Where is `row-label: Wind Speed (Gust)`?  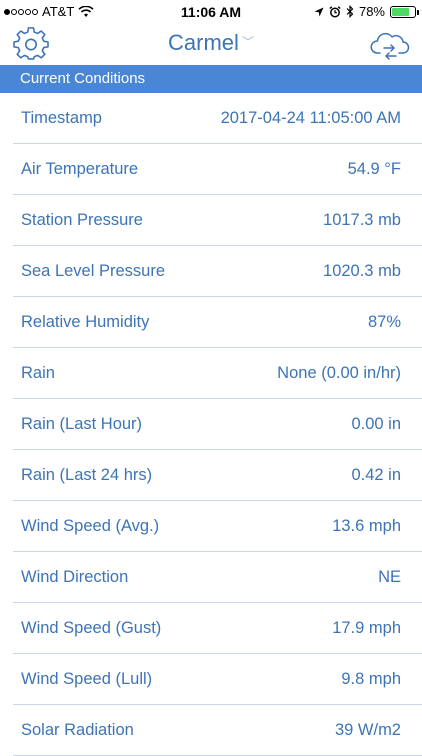
row-label: Wind Speed (Gust) is located at coordinates (91, 627).